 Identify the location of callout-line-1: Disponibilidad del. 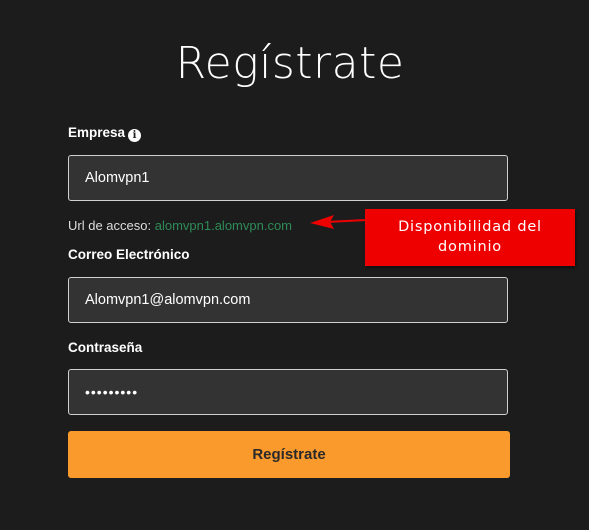
(470, 227).